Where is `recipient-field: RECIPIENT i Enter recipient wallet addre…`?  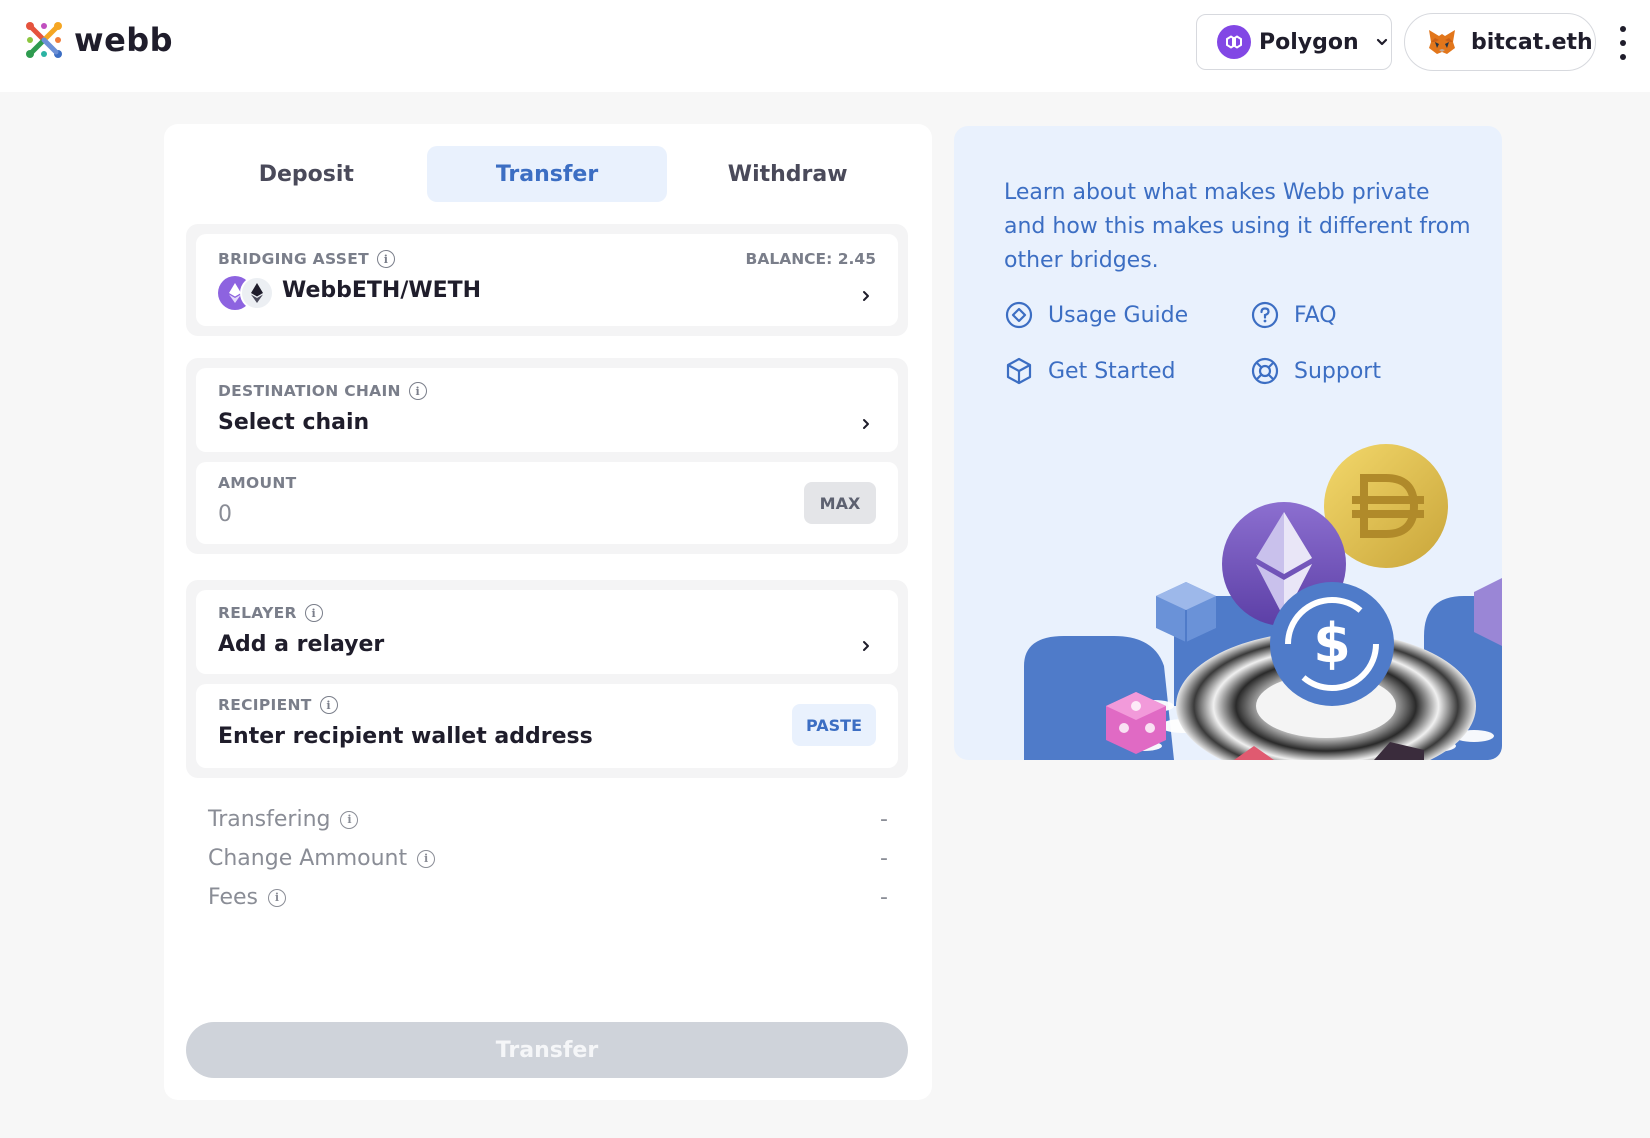 recipient-field: RECIPIENT i Enter recipient wallet addre… is located at coordinates (547, 726).